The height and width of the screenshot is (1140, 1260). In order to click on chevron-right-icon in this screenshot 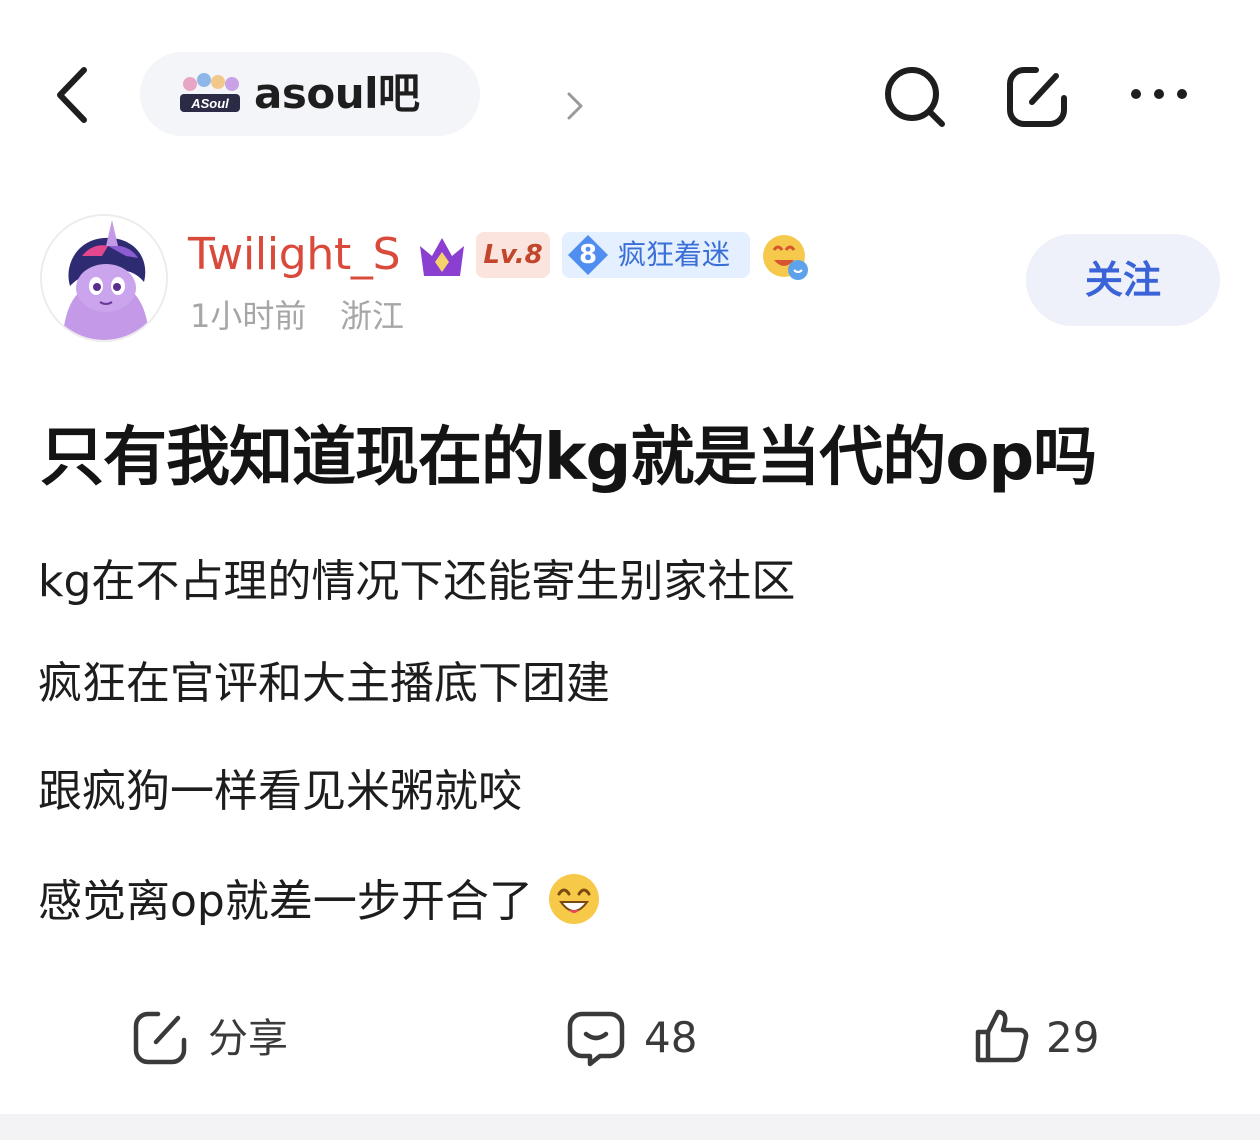, I will do `click(575, 106)`.